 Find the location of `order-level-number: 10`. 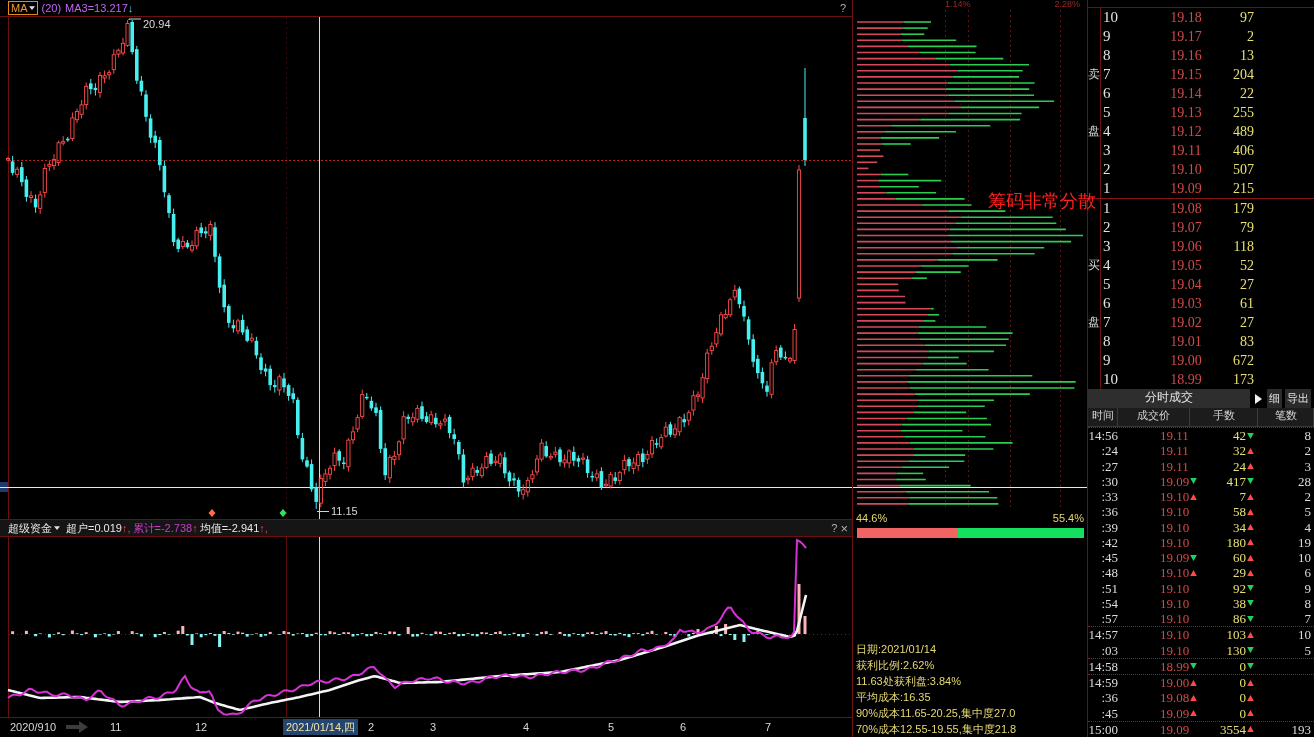

order-level-number: 10 is located at coordinates (1110, 379).